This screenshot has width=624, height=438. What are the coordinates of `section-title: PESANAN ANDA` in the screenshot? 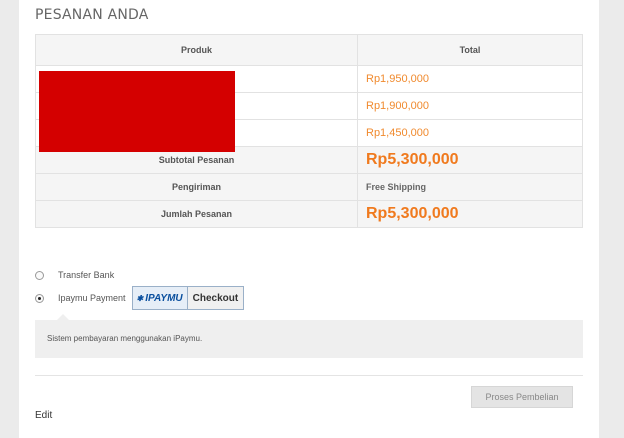 It's located at (92, 15).